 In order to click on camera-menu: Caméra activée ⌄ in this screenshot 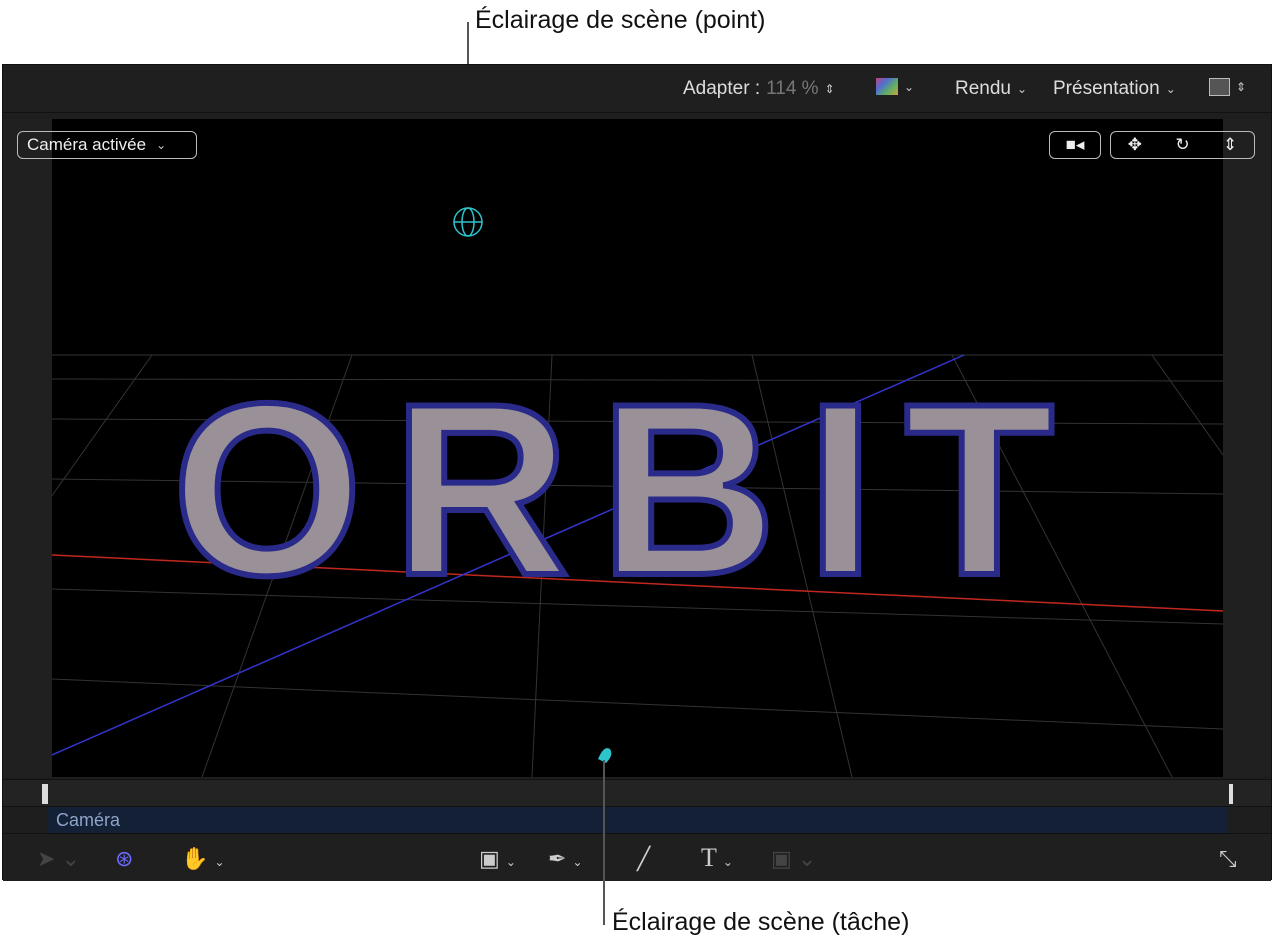, I will do `click(107, 145)`.